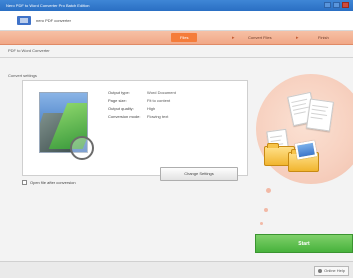 The width and height of the screenshot is (353, 278). I want to click on online-help-link: Online Help, so click(331, 271).